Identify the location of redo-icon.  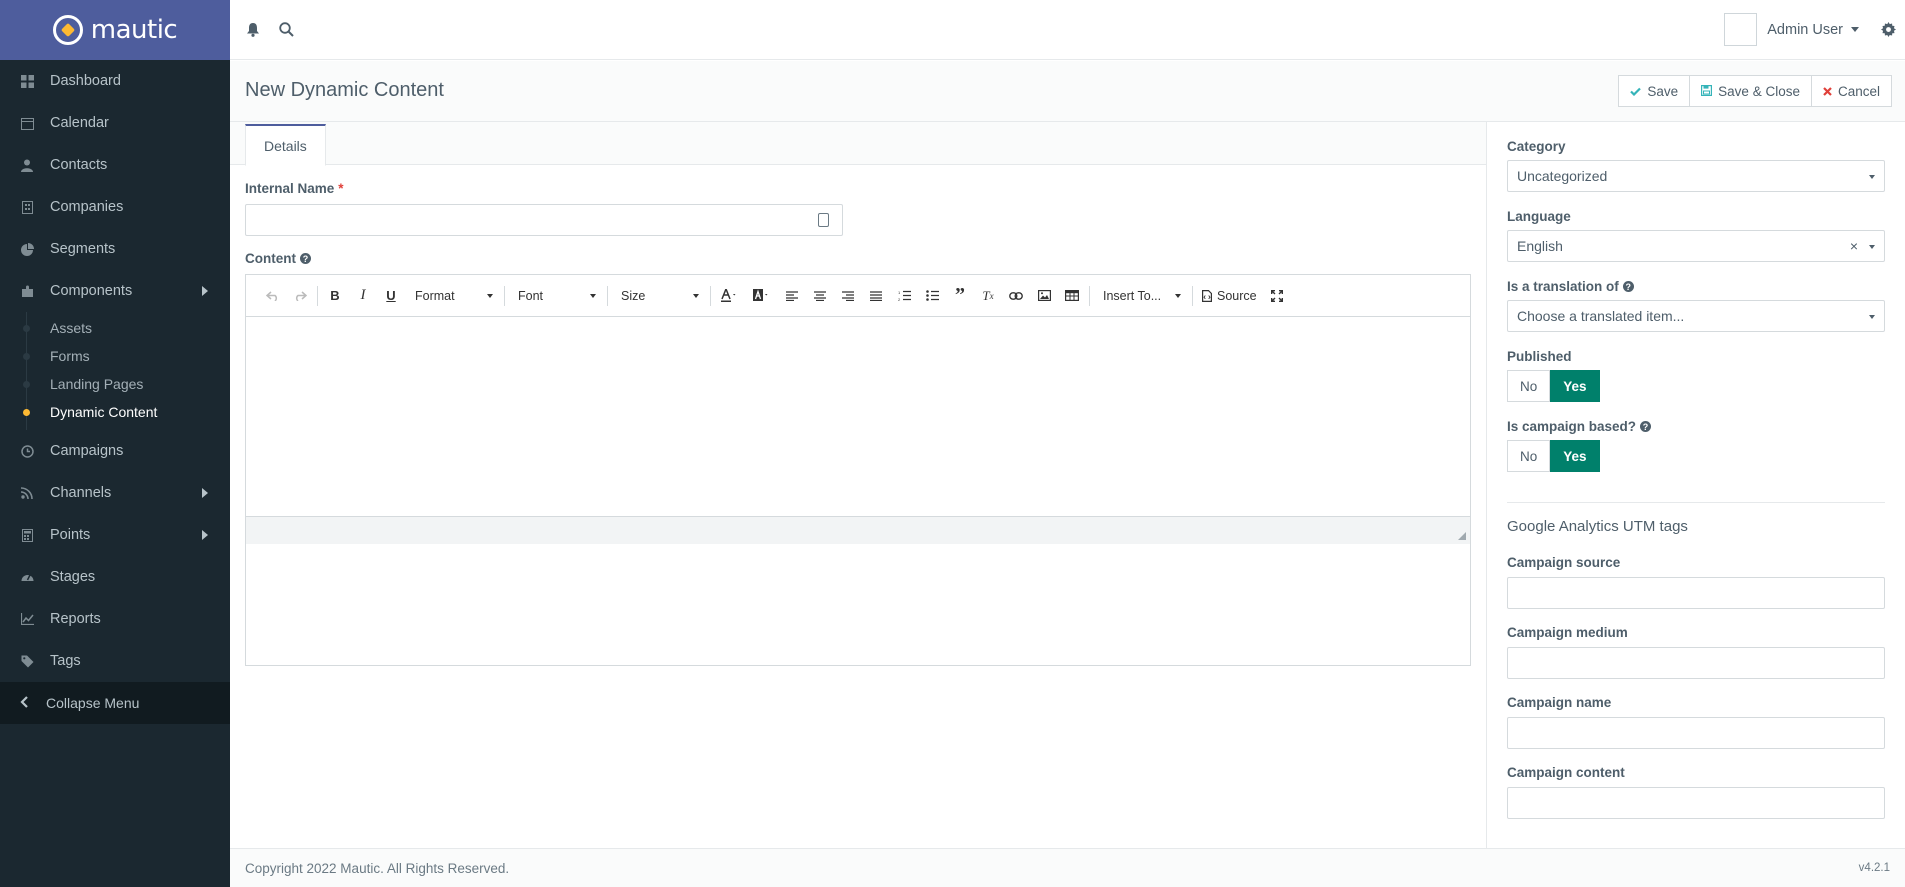
(300, 296).